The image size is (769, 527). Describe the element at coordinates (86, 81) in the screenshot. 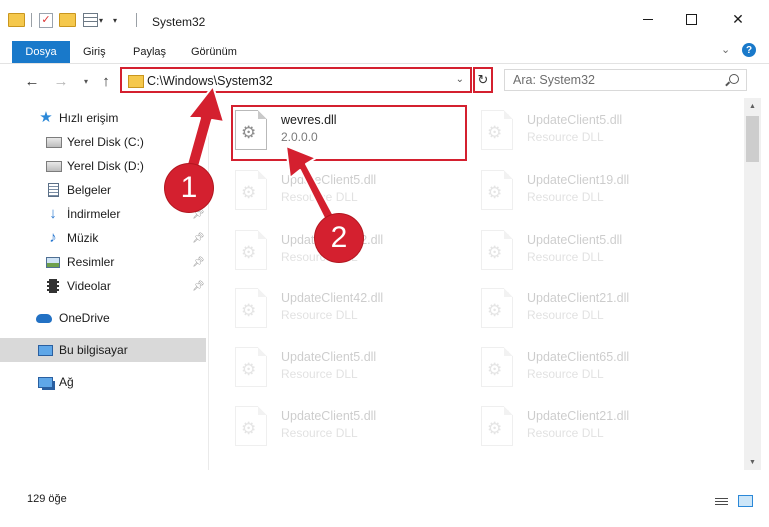

I see `recent-locations-icon: ▾` at that location.